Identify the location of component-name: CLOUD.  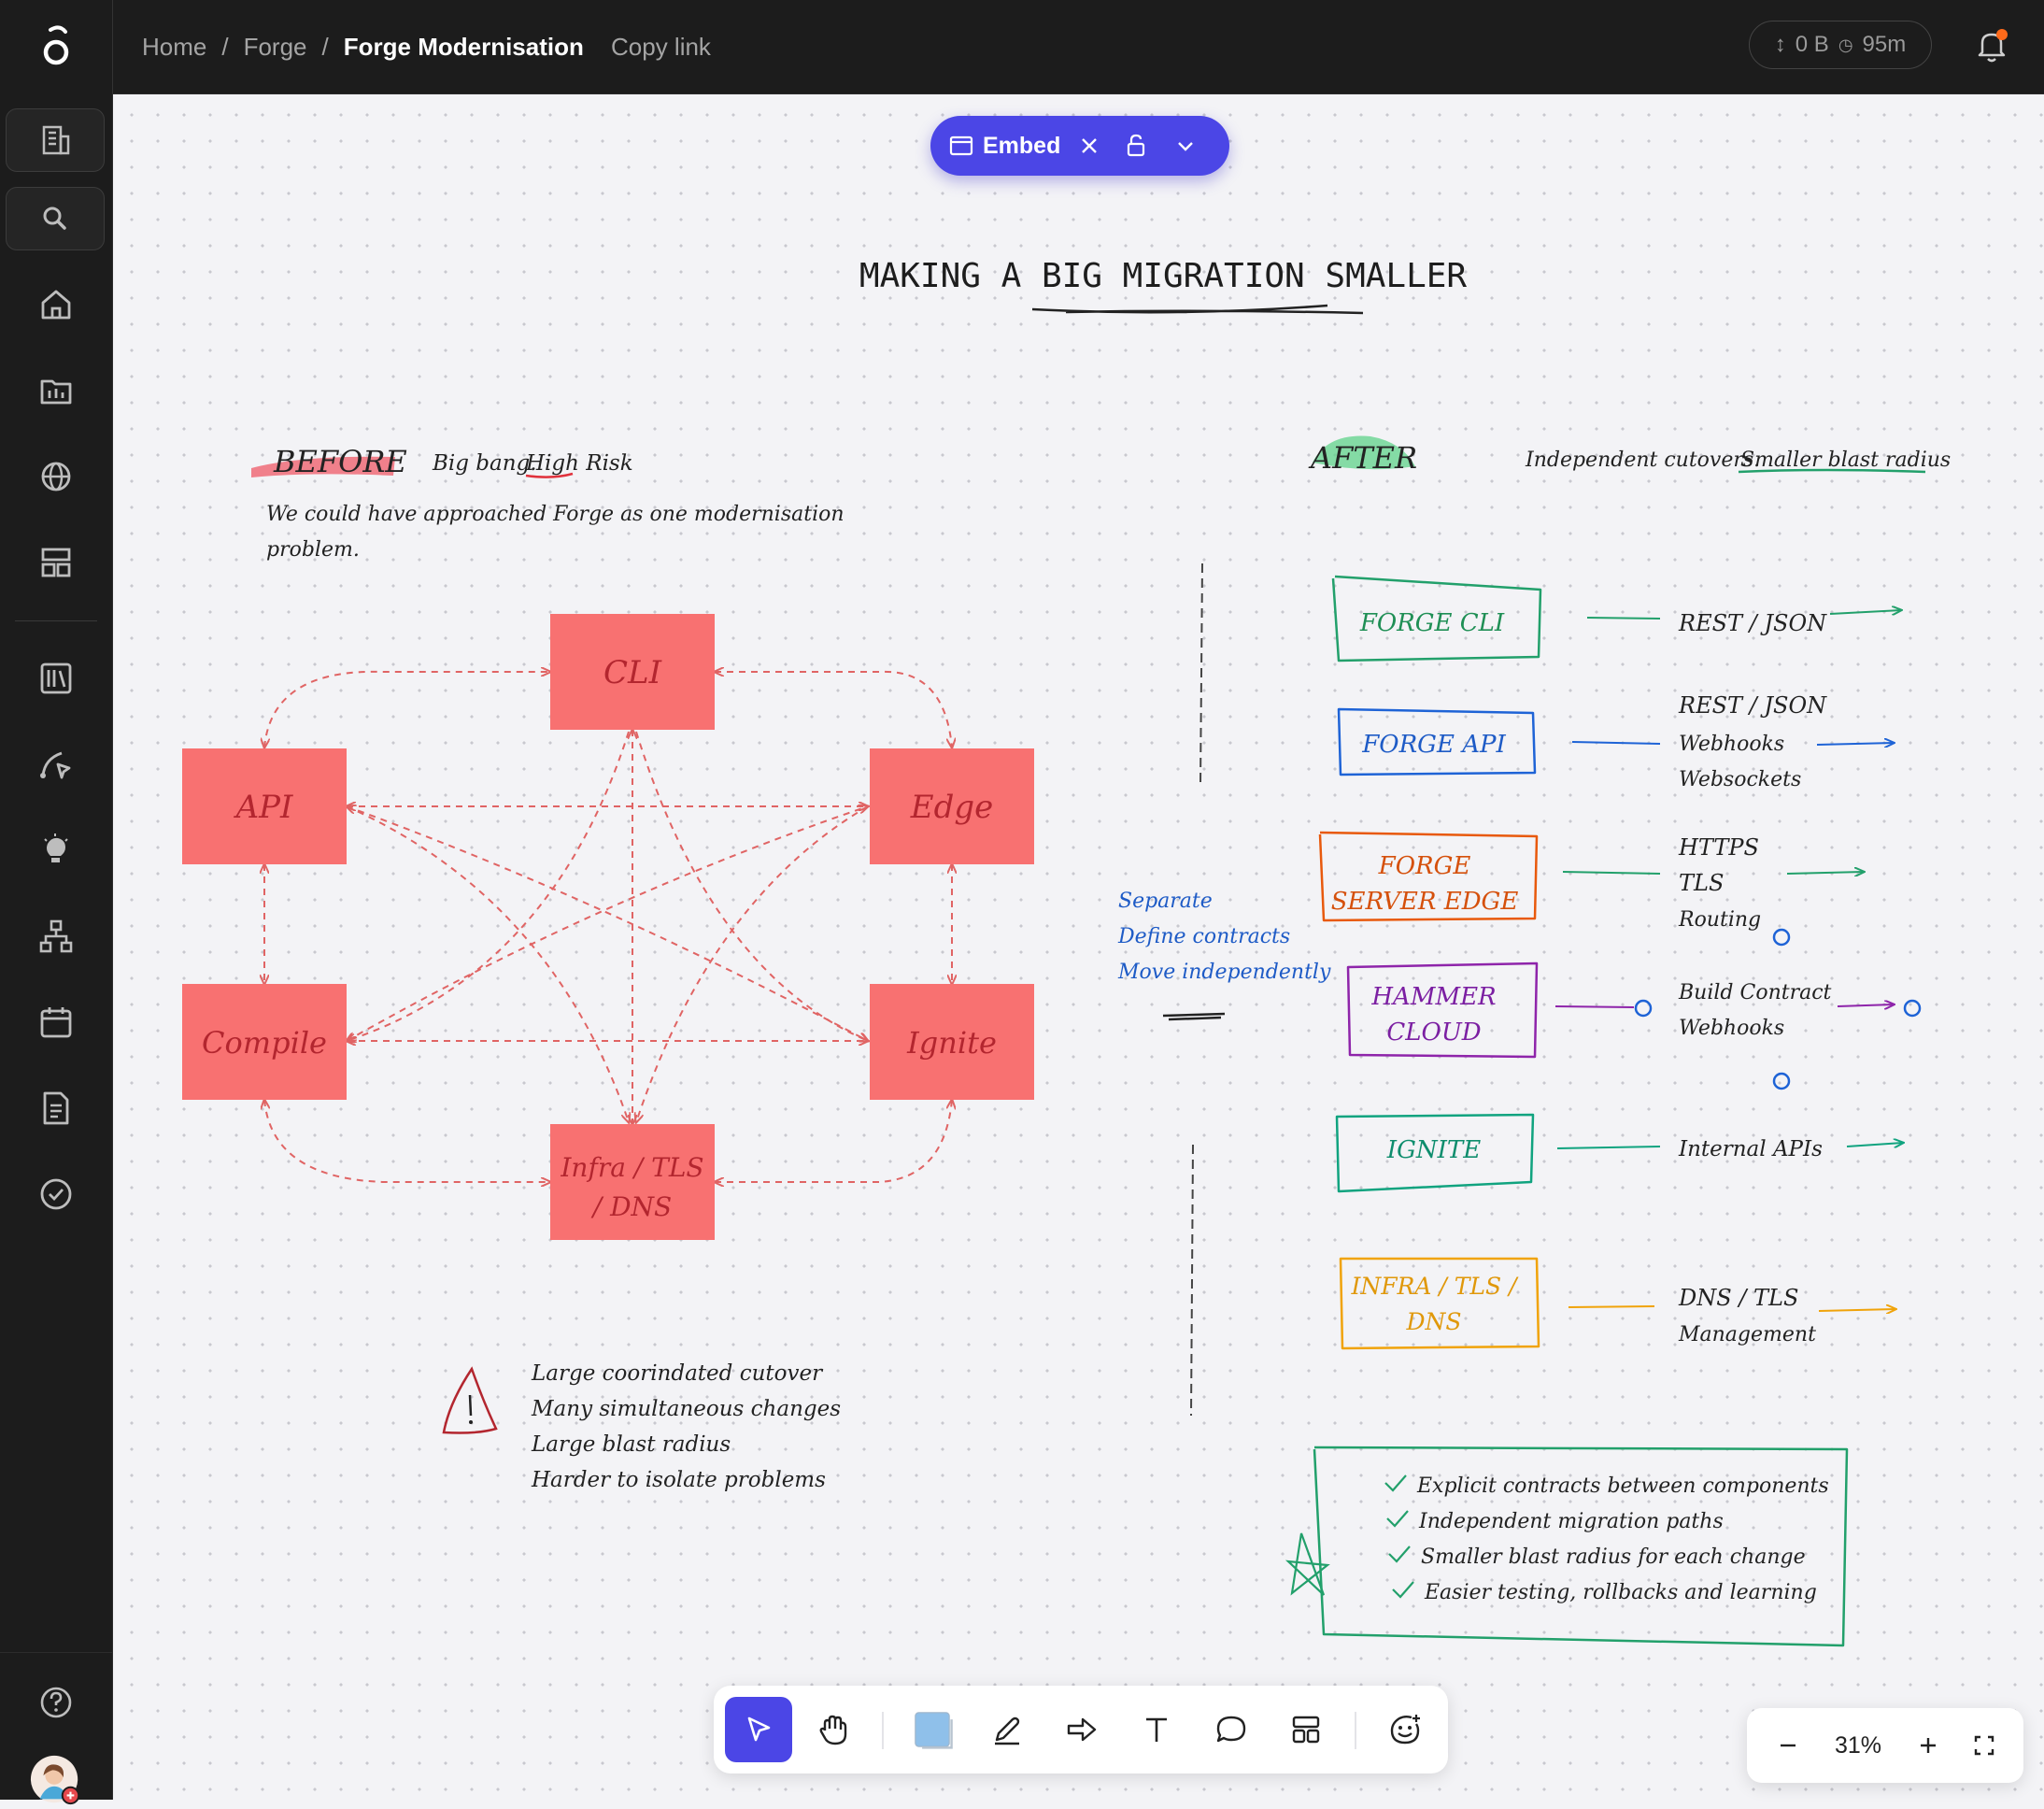
(1433, 1032).